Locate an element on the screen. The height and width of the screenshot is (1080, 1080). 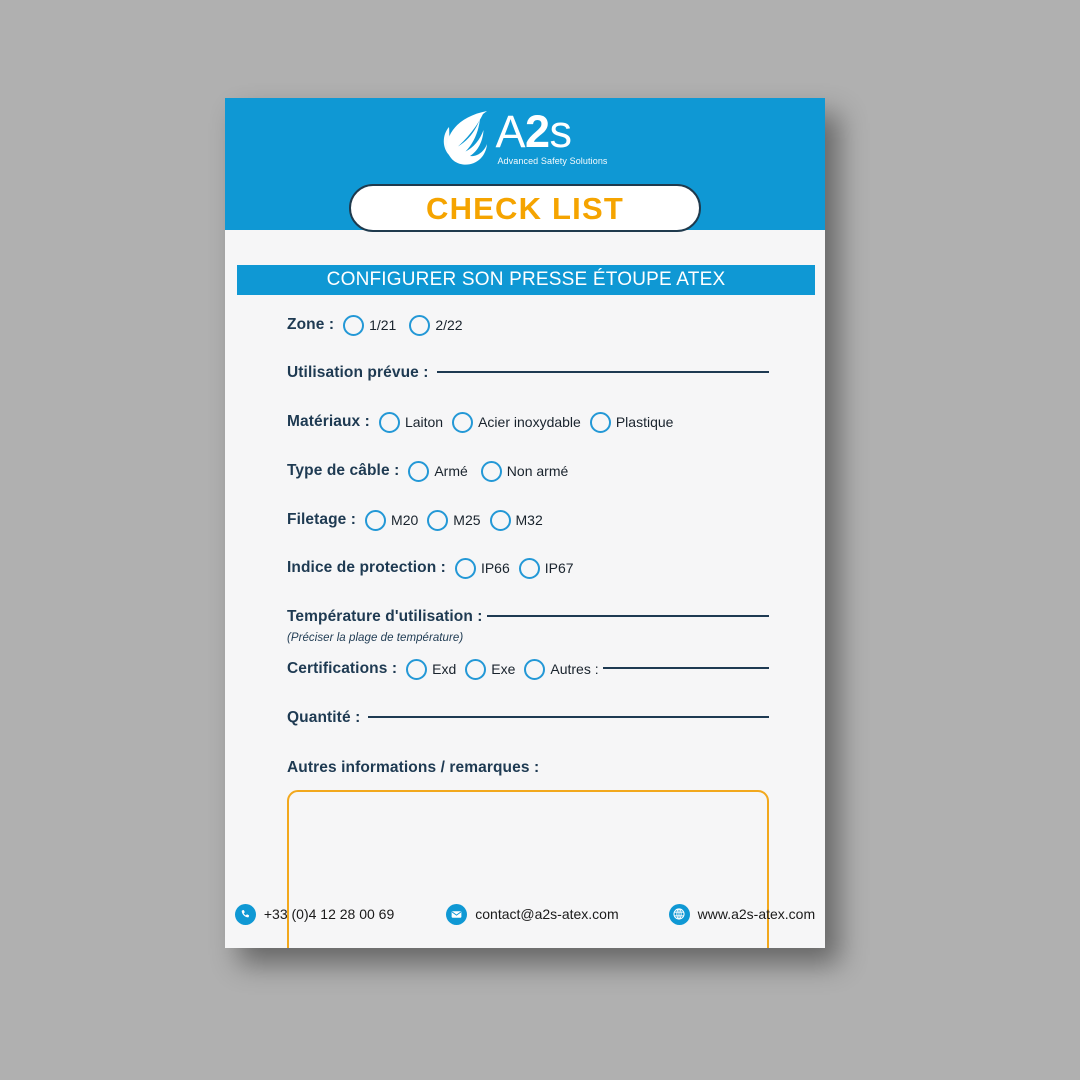
field-label-quantite: Quantité : is located at coordinates (324, 717).